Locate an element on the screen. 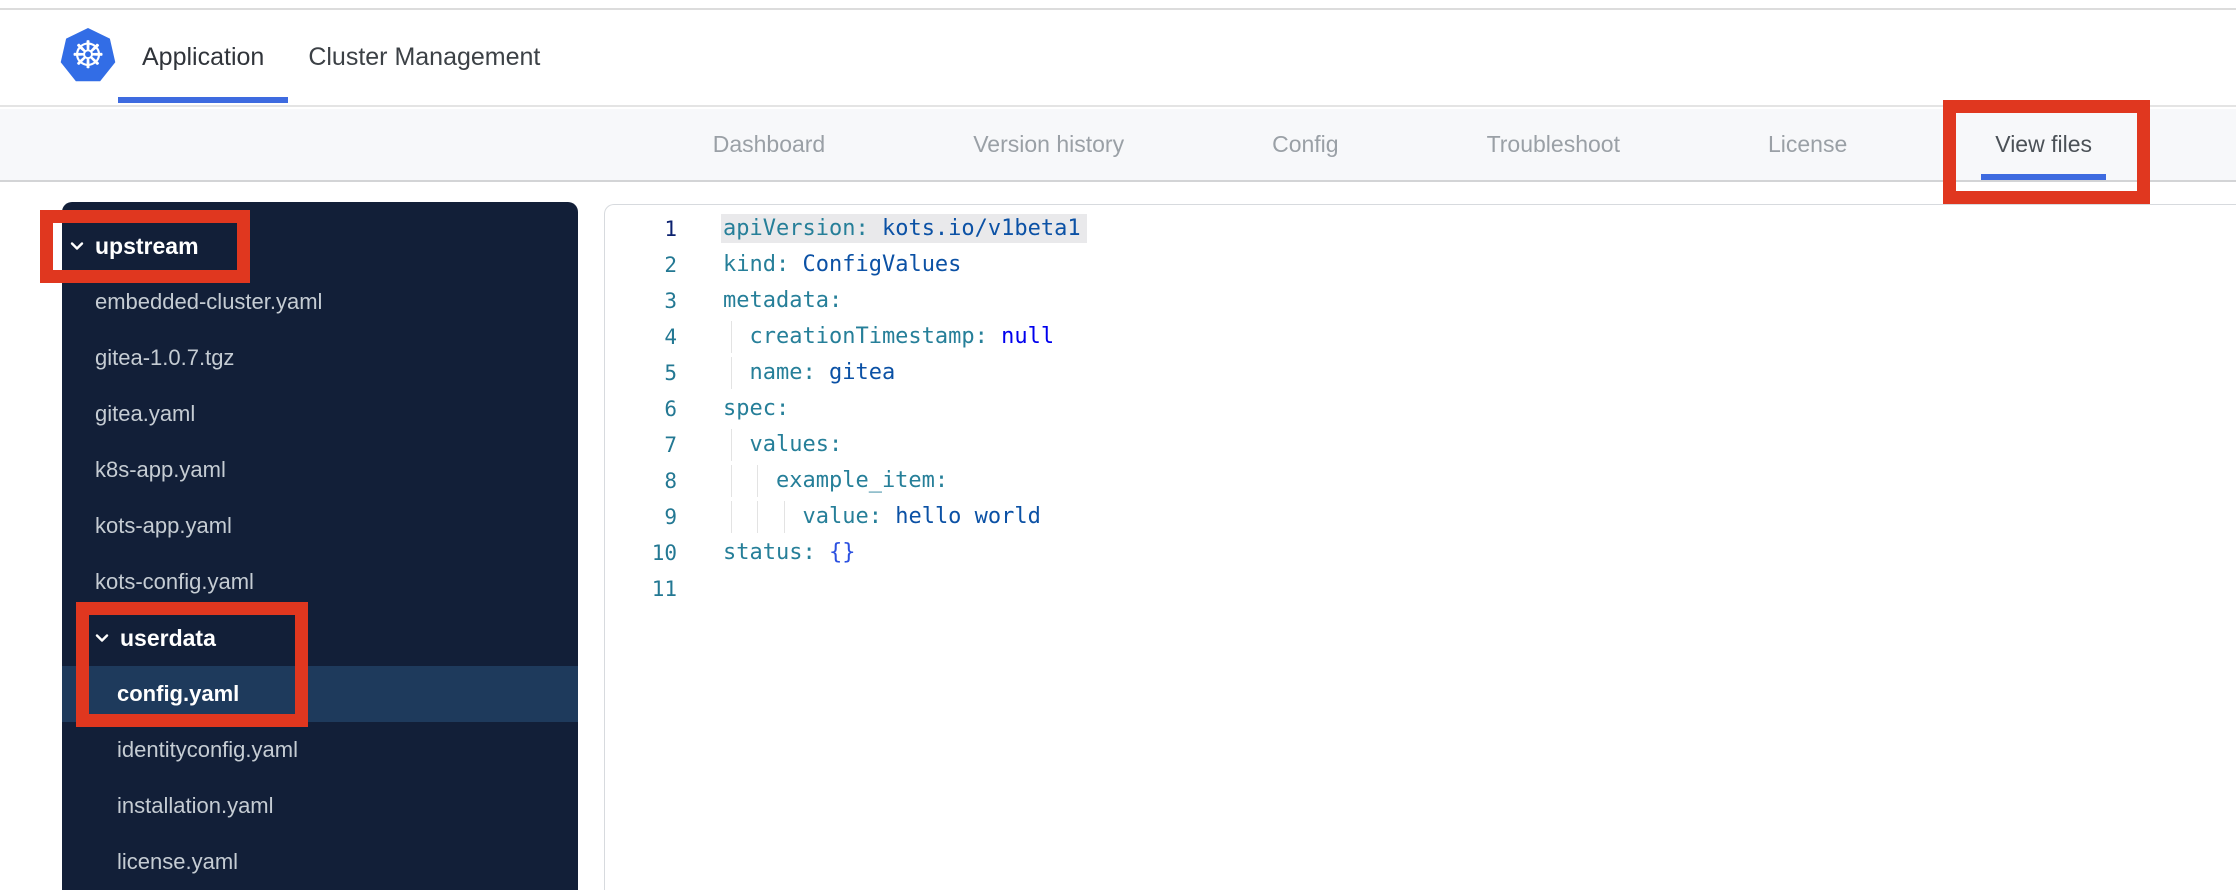 The height and width of the screenshot is (890, 2236). header-tab-bar: Application Cluster Management is located at coordinates (328, 57).